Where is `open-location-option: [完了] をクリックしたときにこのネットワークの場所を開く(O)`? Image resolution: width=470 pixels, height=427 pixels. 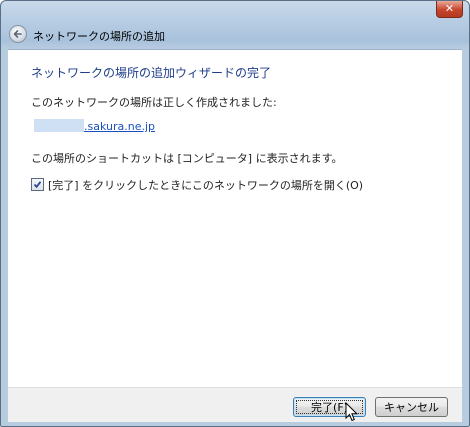 open-location-option: [完了] をクリックしたときにこのネットワークの場所を開く(O) is located at coordinates (197, 184).